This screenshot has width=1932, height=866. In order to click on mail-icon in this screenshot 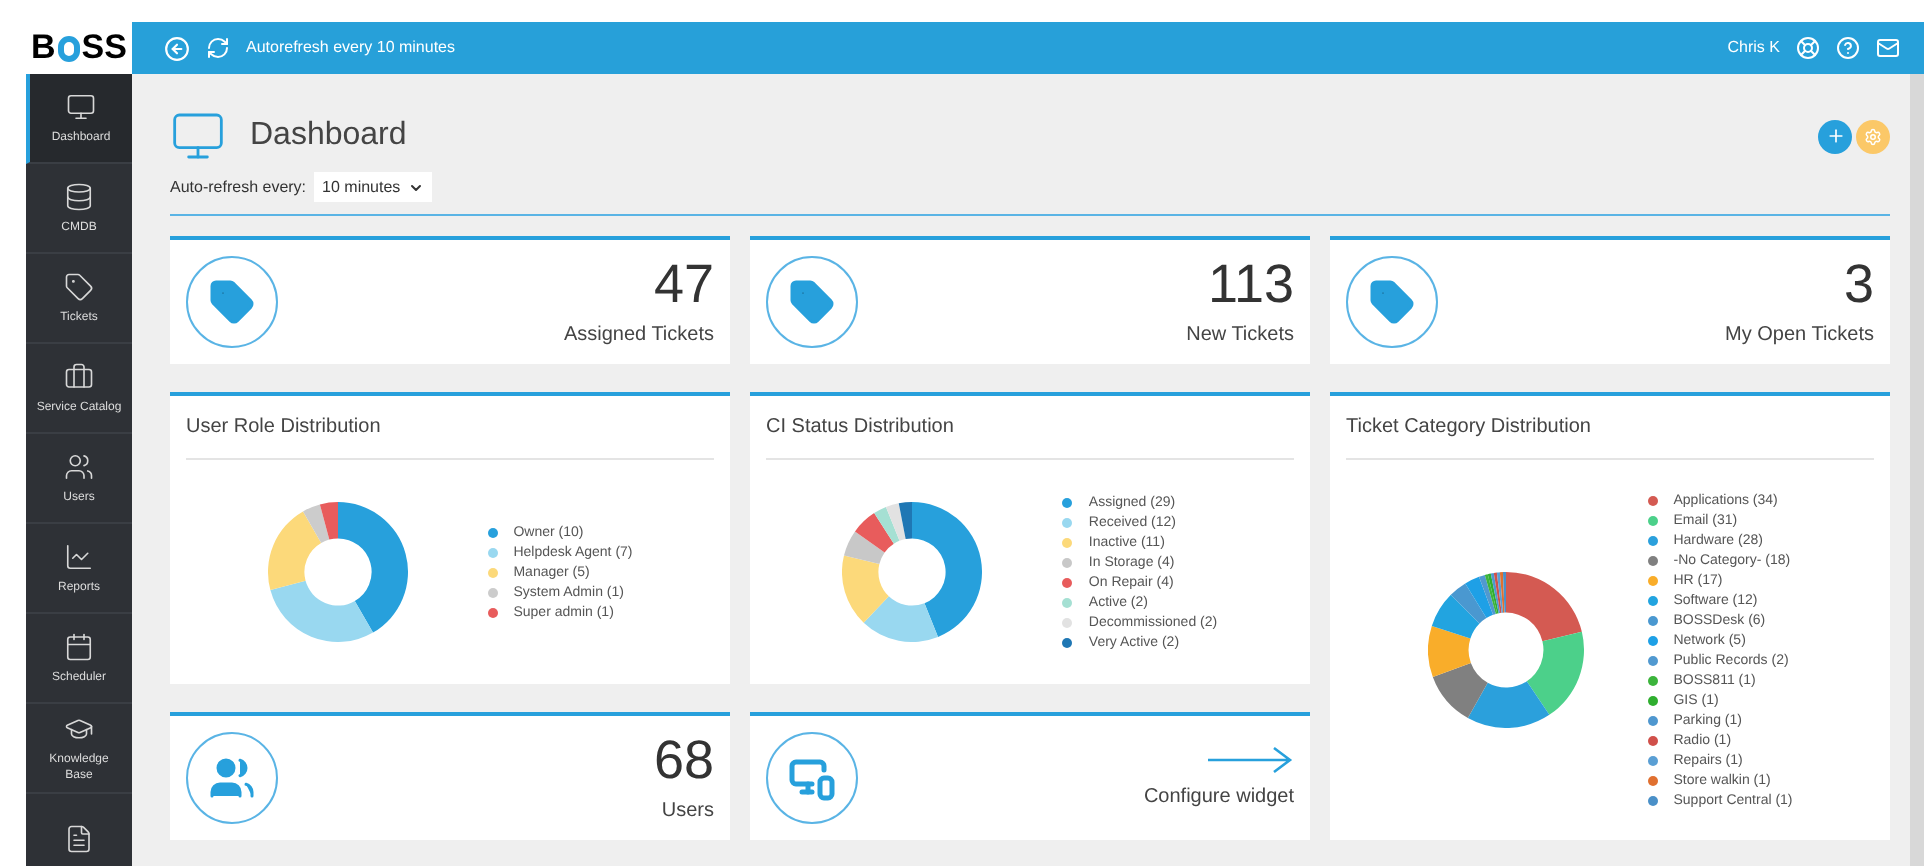, I will do `click(1888, 48)`.